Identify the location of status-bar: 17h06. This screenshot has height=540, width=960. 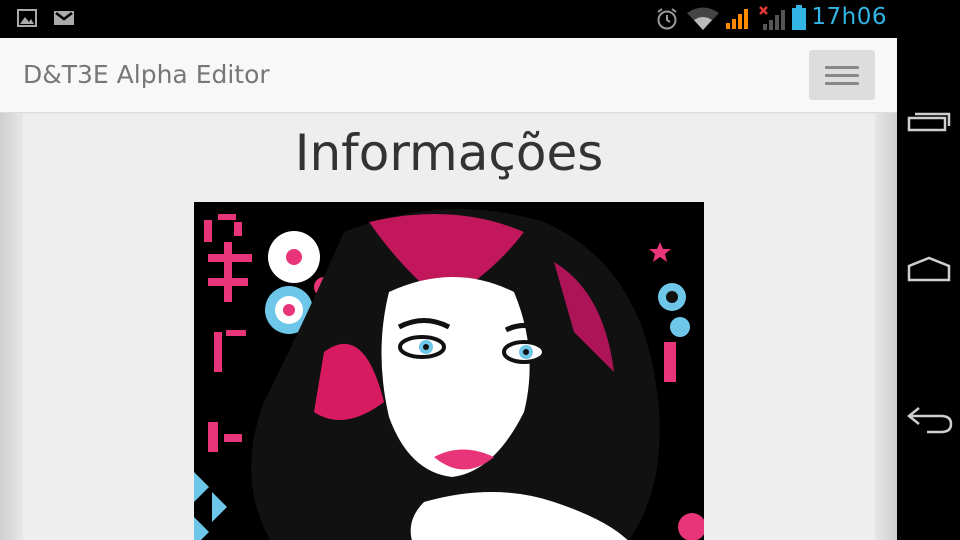
(448, 19).